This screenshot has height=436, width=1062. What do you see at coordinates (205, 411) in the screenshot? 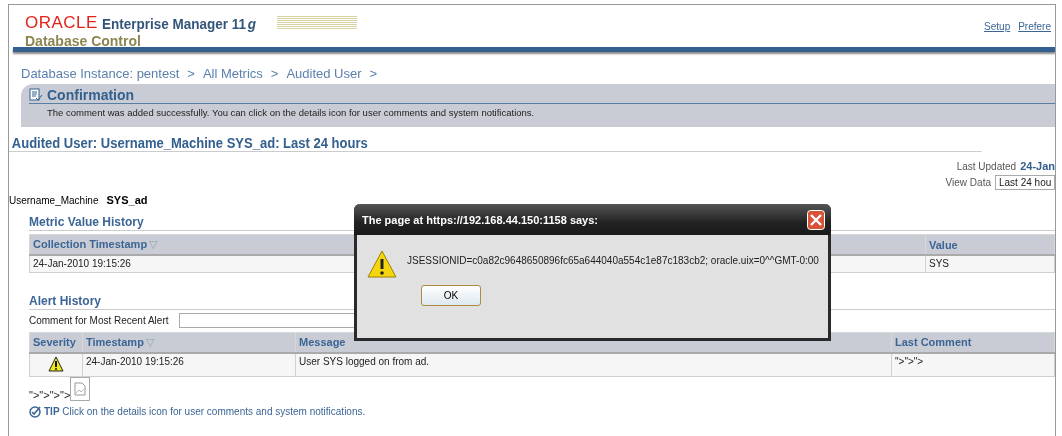
I see `tip-text: TIP Click on the details icon for user comments and system notifications.` at bounding box center [205, 411].